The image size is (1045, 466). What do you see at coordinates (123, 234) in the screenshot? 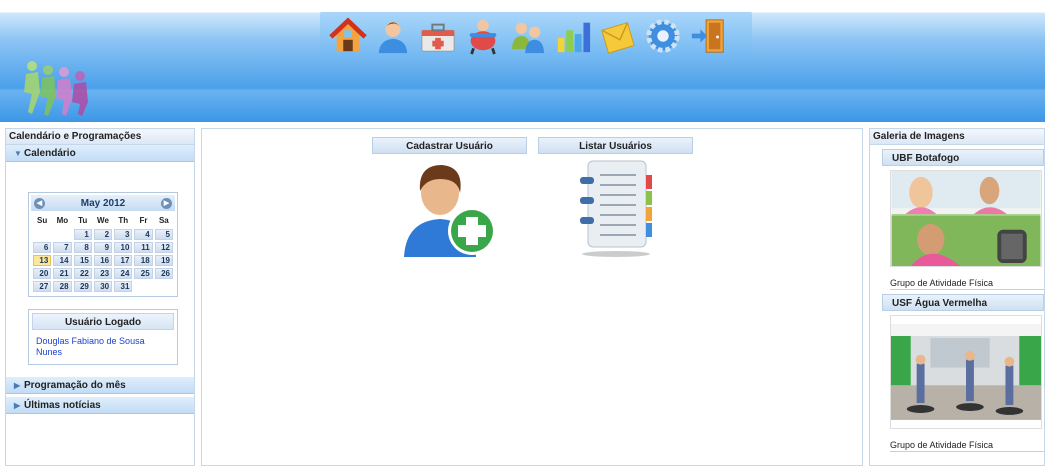
I see `calendar-day: 3` at bounding box center [123, 234].